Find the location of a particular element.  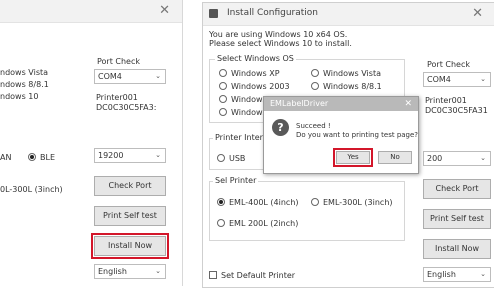

printer-info-line2: DC0C30C5FA31 is located at coordinates (456, 110).